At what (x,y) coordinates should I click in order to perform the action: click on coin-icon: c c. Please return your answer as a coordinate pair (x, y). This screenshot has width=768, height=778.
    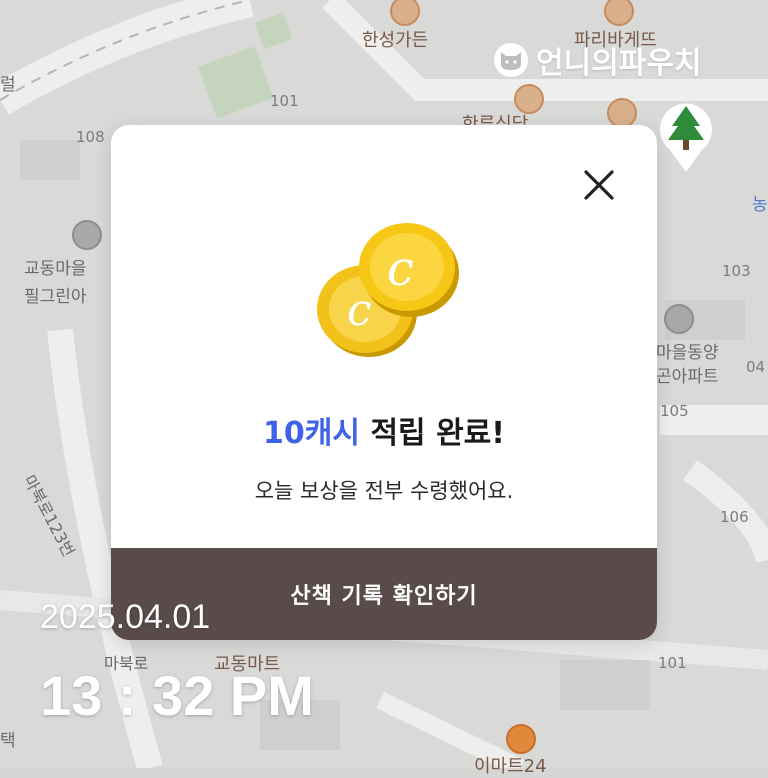
    Looking at the image, I should click on (387, 287).